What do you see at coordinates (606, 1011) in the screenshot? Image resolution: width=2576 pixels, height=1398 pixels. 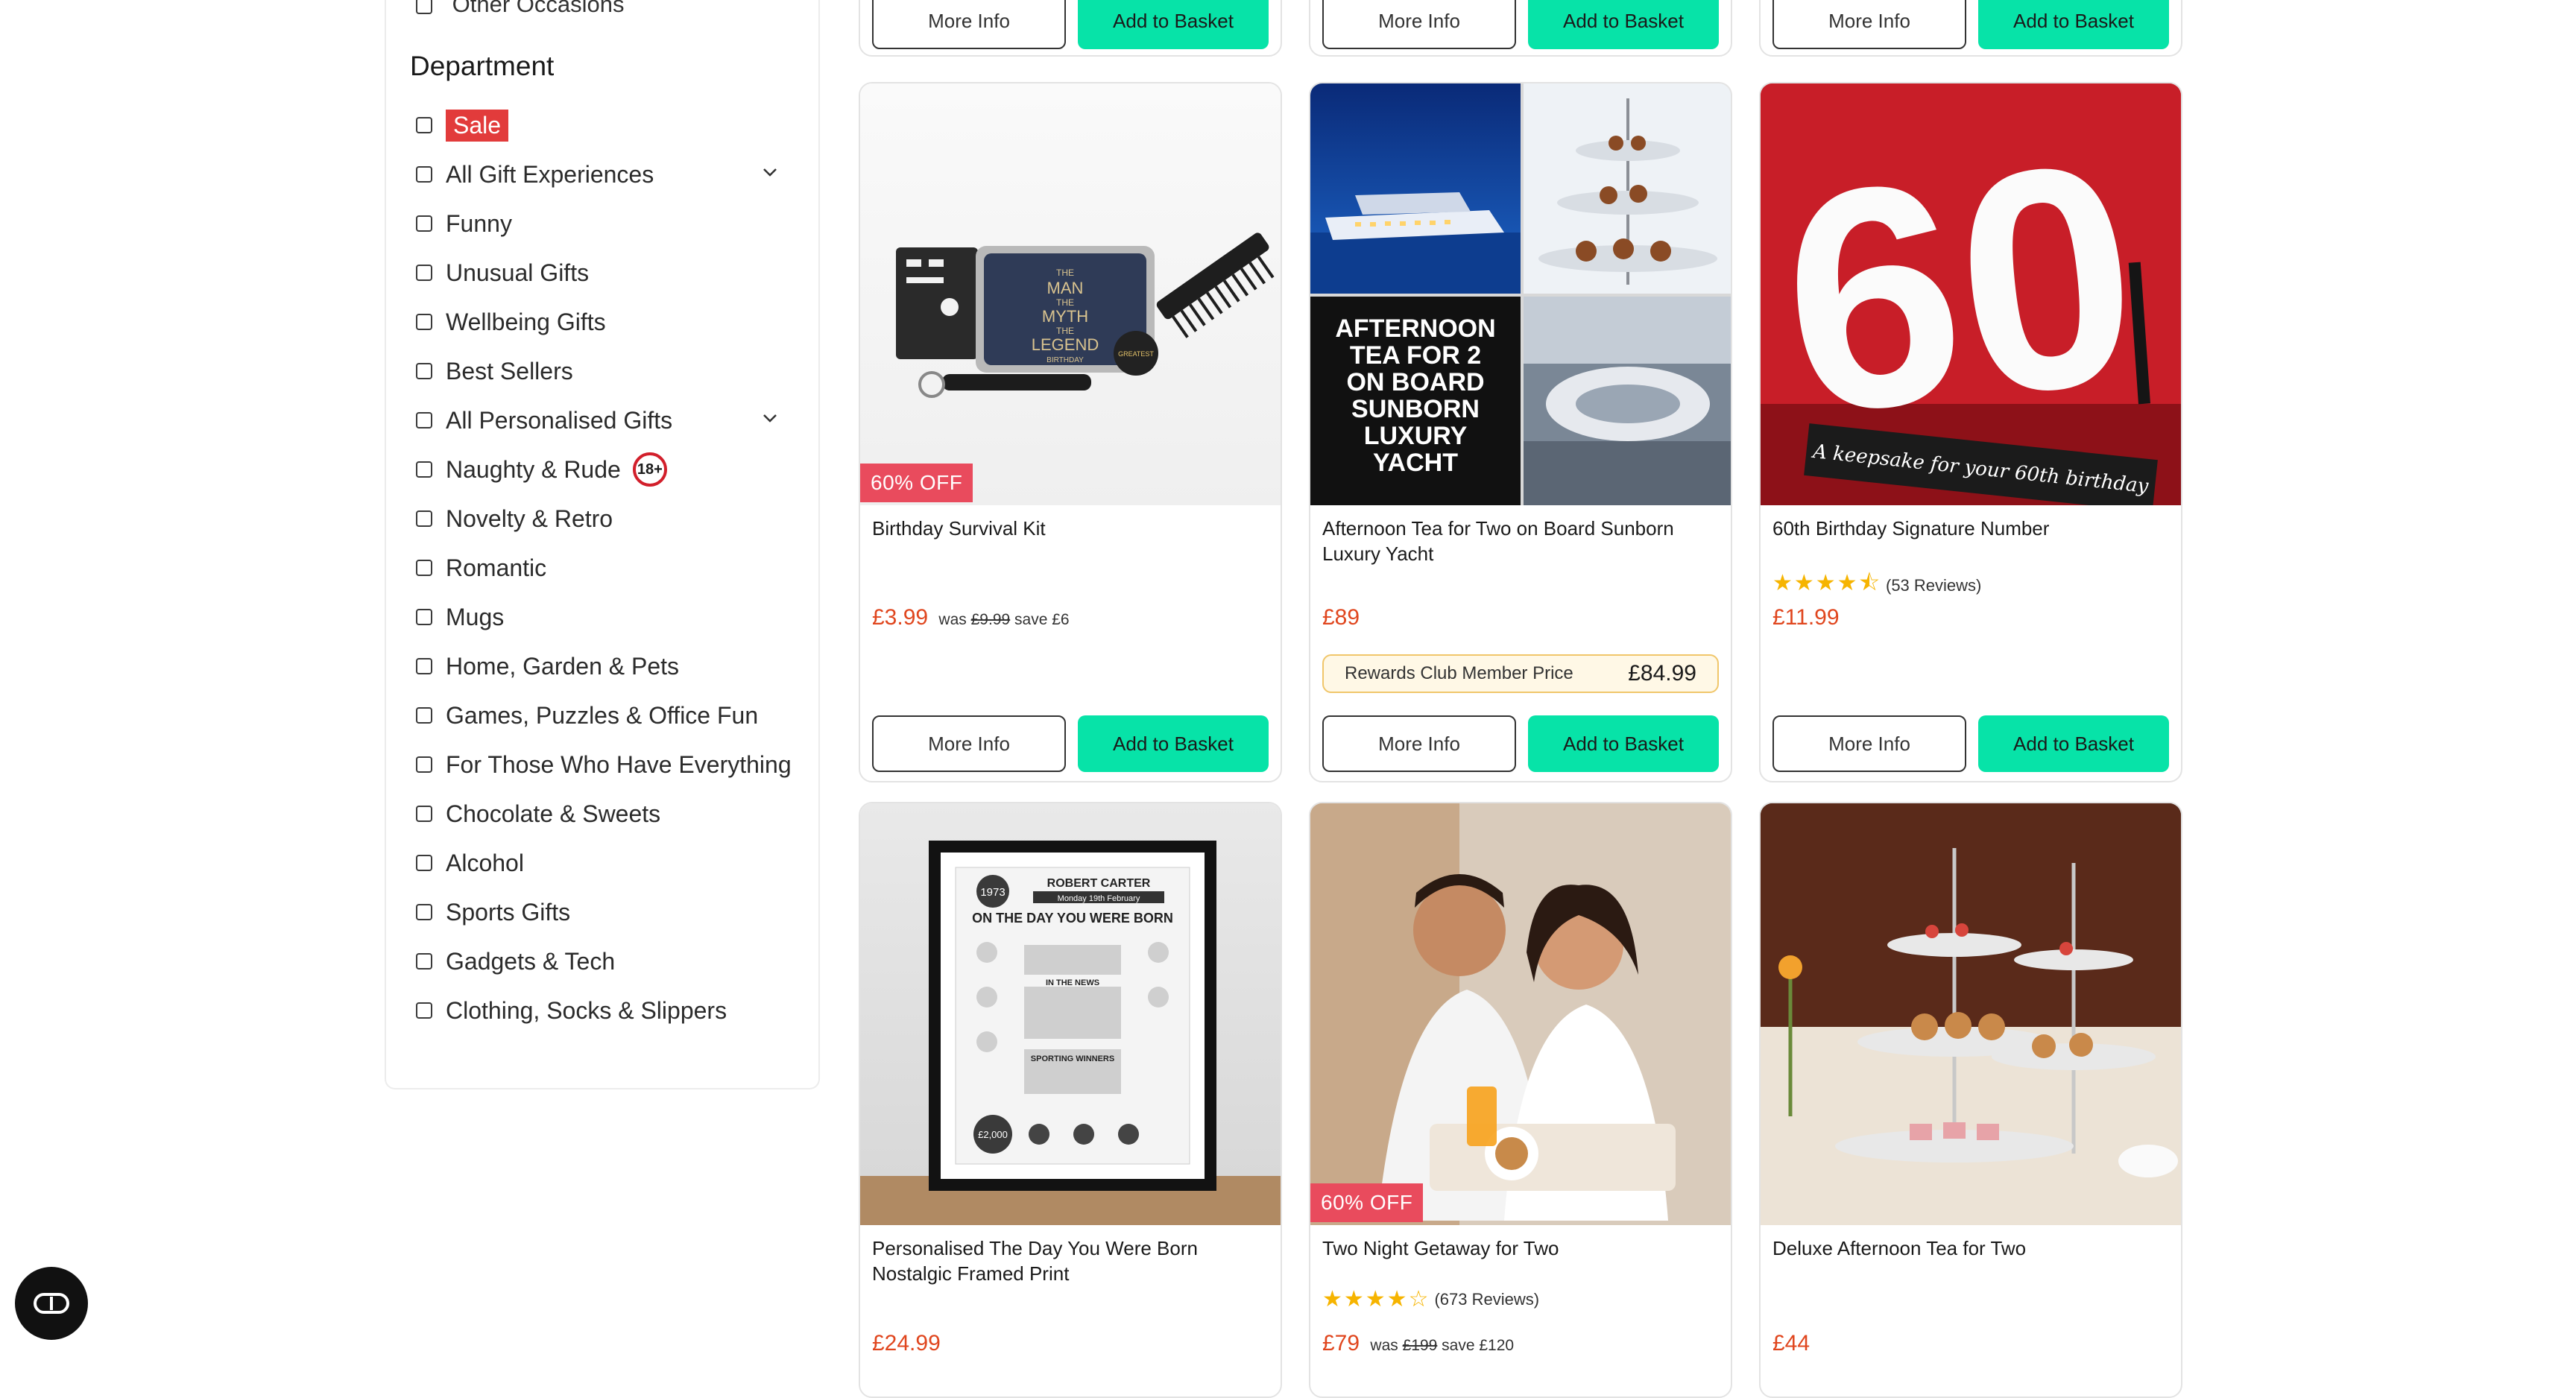 I see `filter-item-clothing-socks-slippers: Clothing, Socks & Slippers` at bounding box center [606, 1011].